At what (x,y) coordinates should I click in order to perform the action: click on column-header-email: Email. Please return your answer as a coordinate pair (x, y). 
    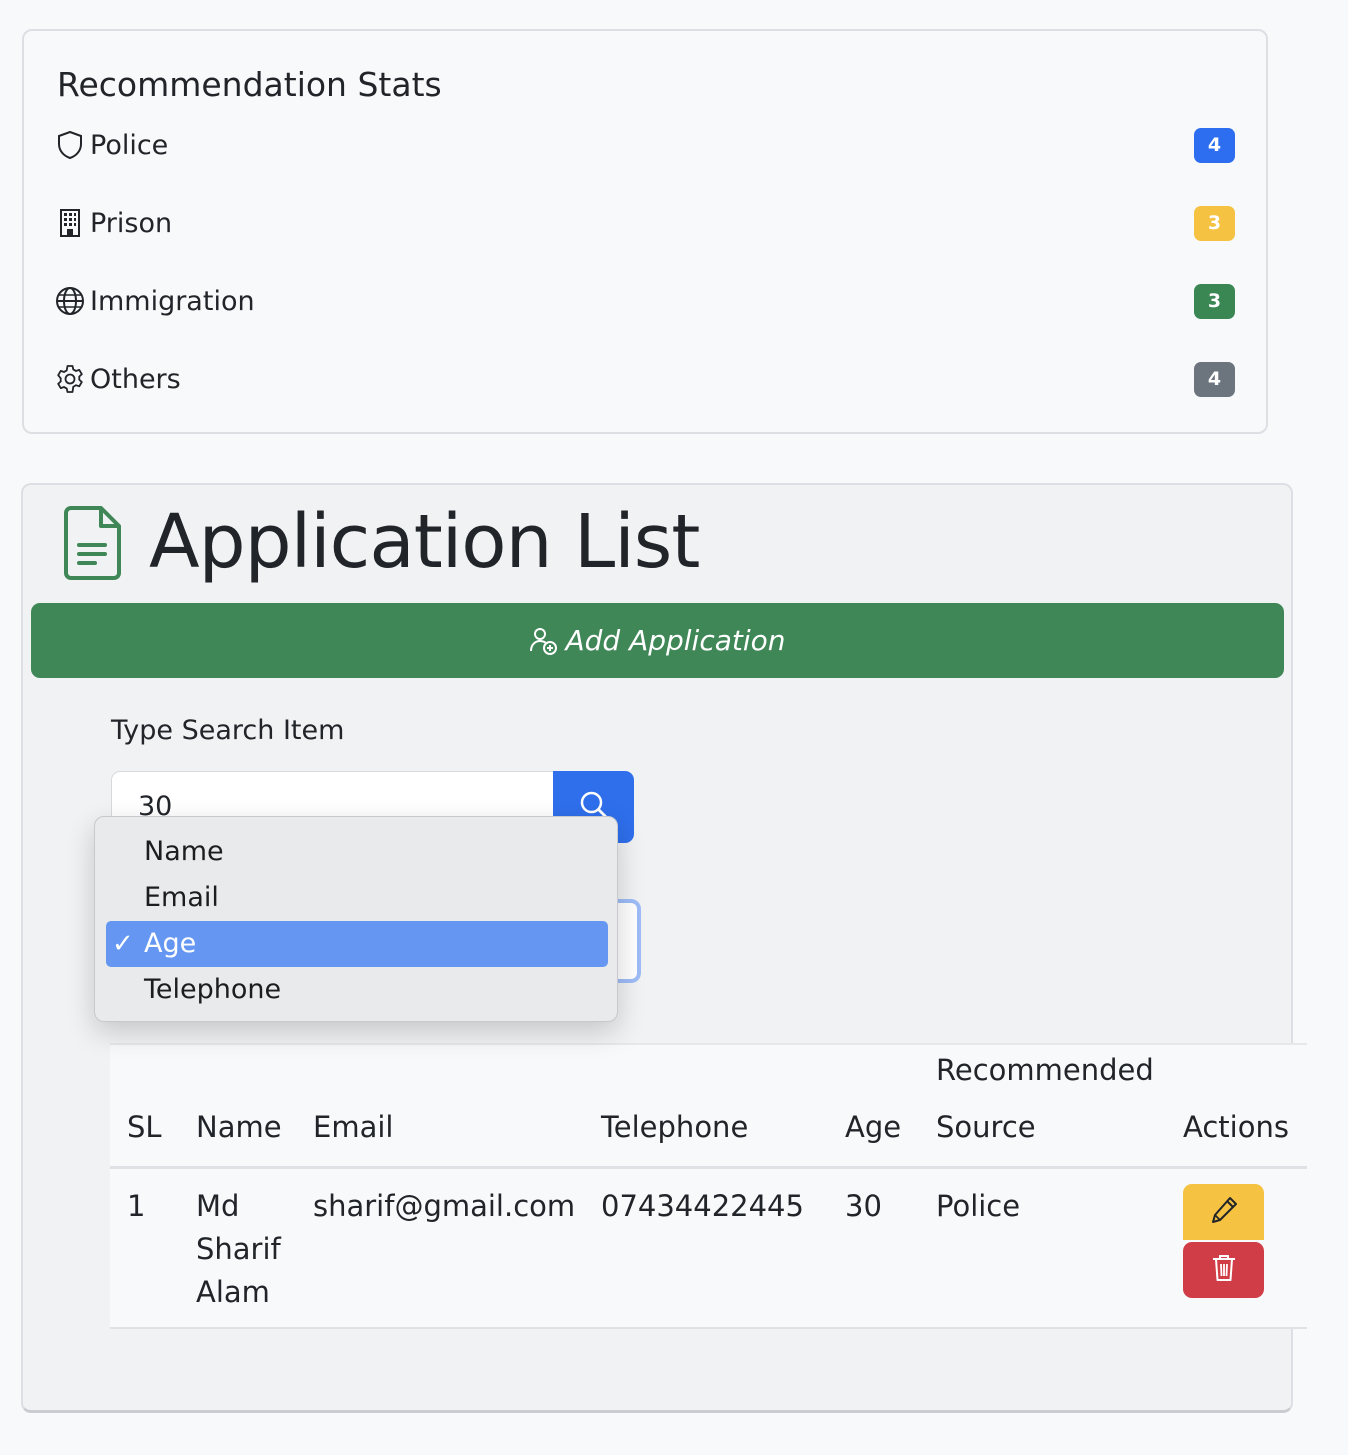
    Looking at the image, I should click on (353, 1127).